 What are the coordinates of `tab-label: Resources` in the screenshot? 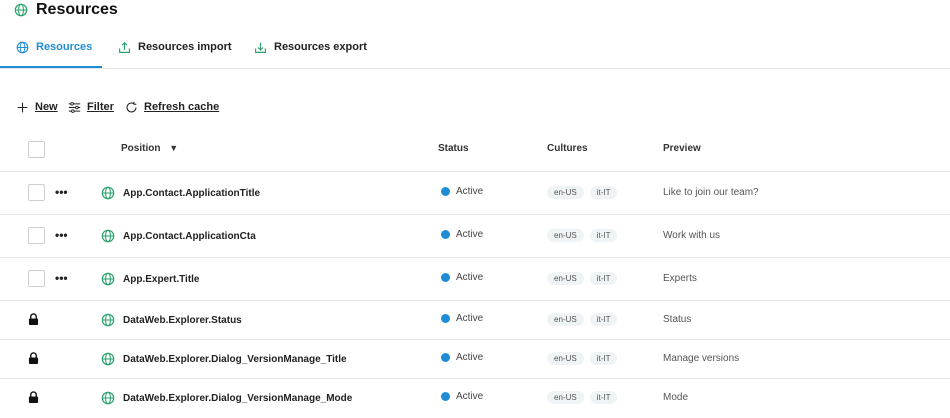 It's located at (64, 47).